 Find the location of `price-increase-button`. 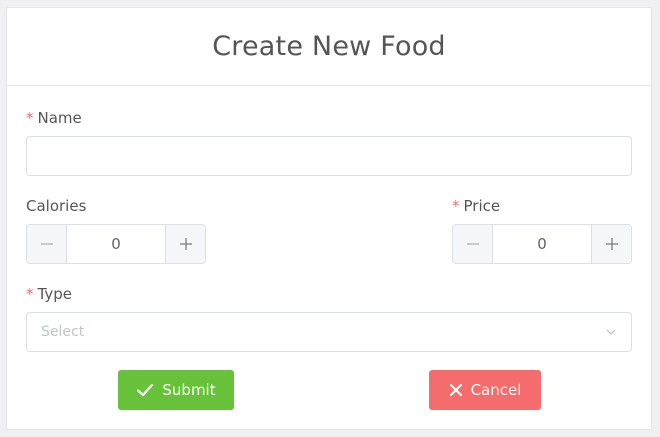

price-increase-button is located at coordinates (611, 244).